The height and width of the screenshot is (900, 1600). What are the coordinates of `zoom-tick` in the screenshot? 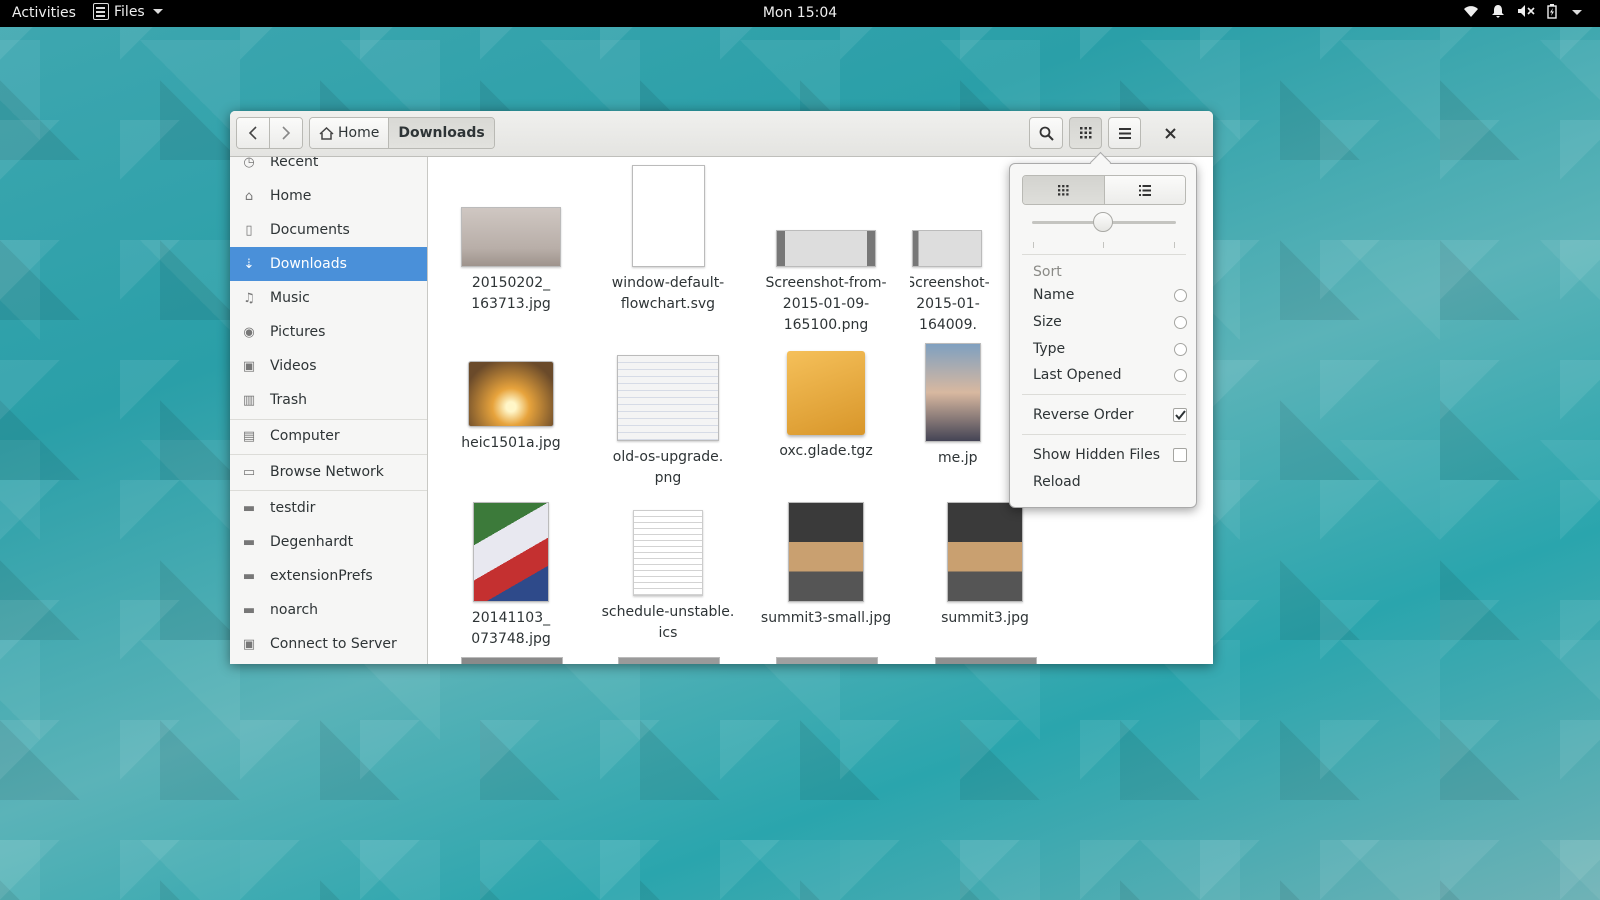 It's located at (1033, 245).